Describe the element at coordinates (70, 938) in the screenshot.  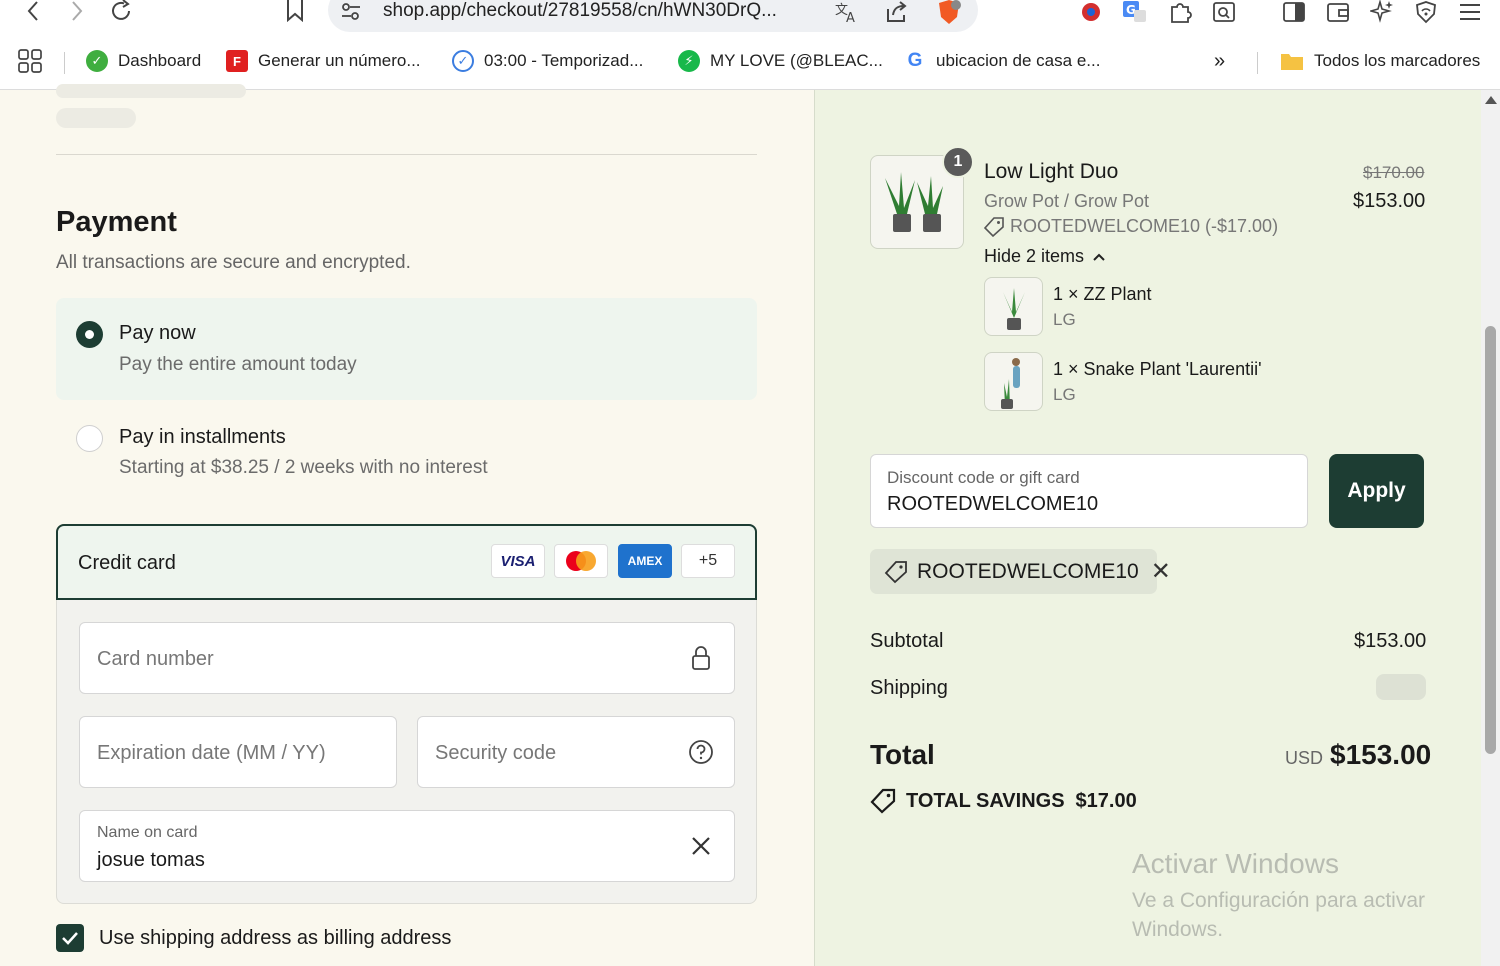
I see `billing-checkbox` at that location.